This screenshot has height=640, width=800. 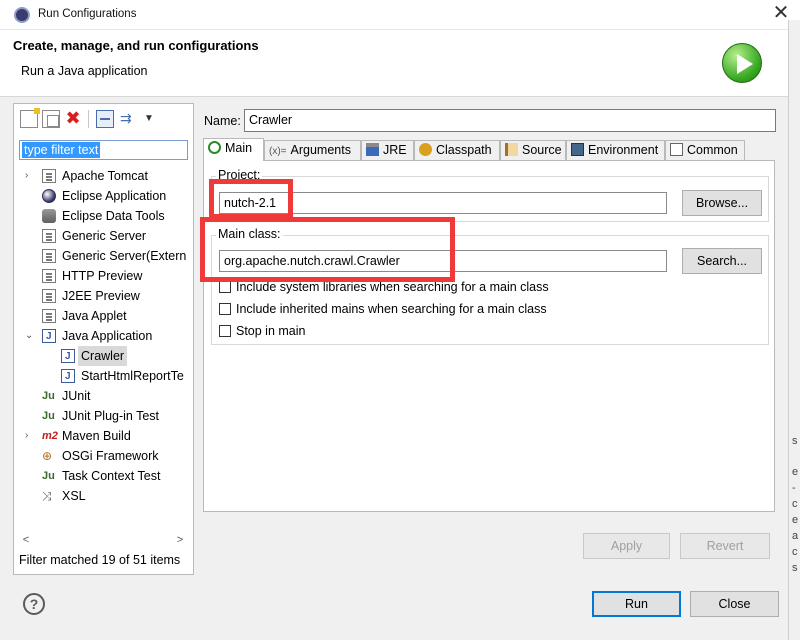 What do you see at coordinates (712, 150) in the screenshot?
I see `tab-label: Common` at bounding box center [712, 150].